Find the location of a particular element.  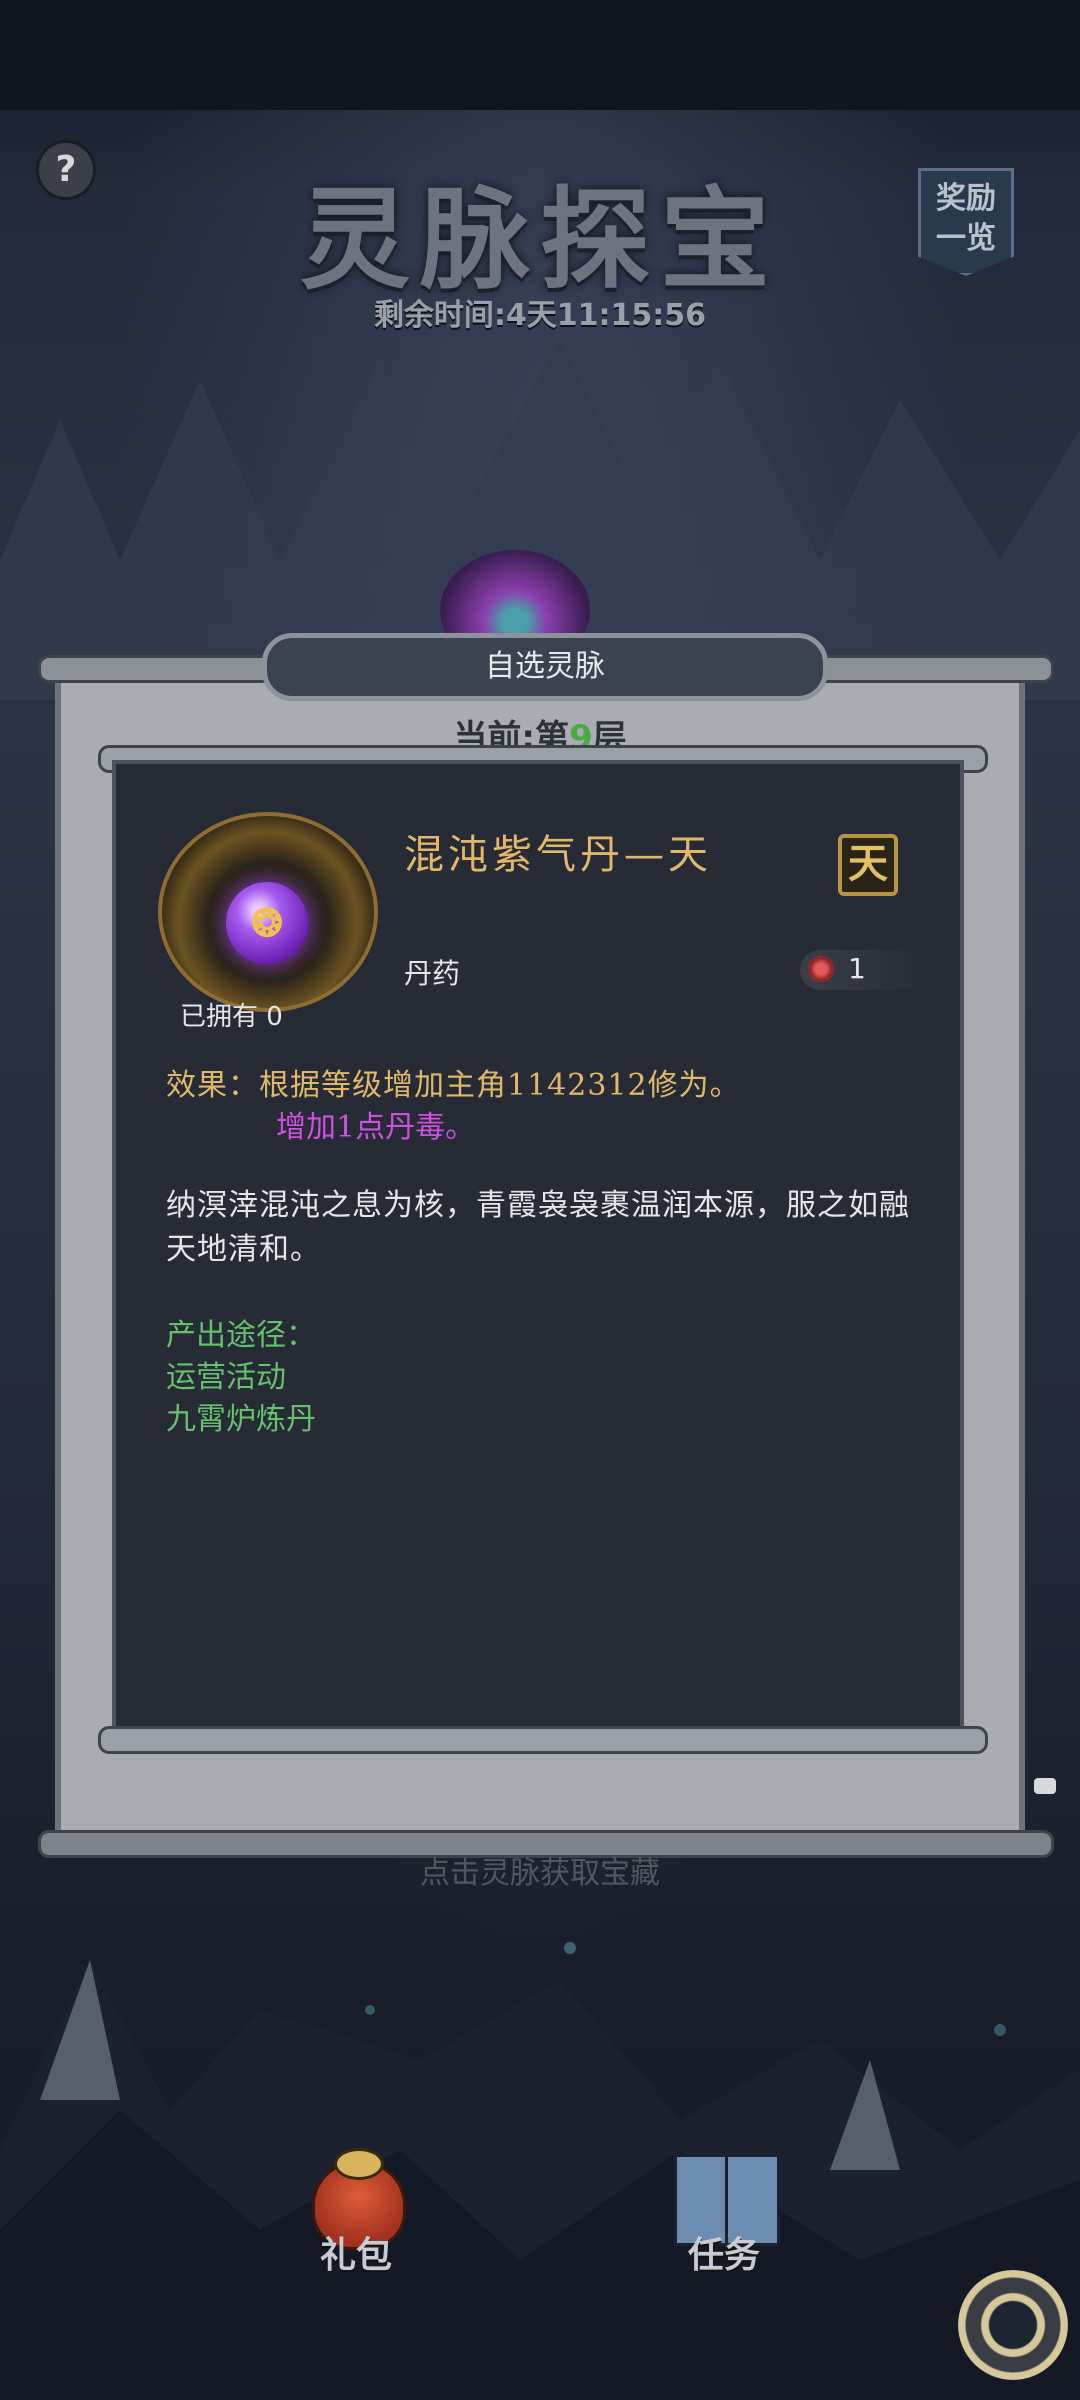

swirl-button-icon is located at coordinates (1013, 2325).